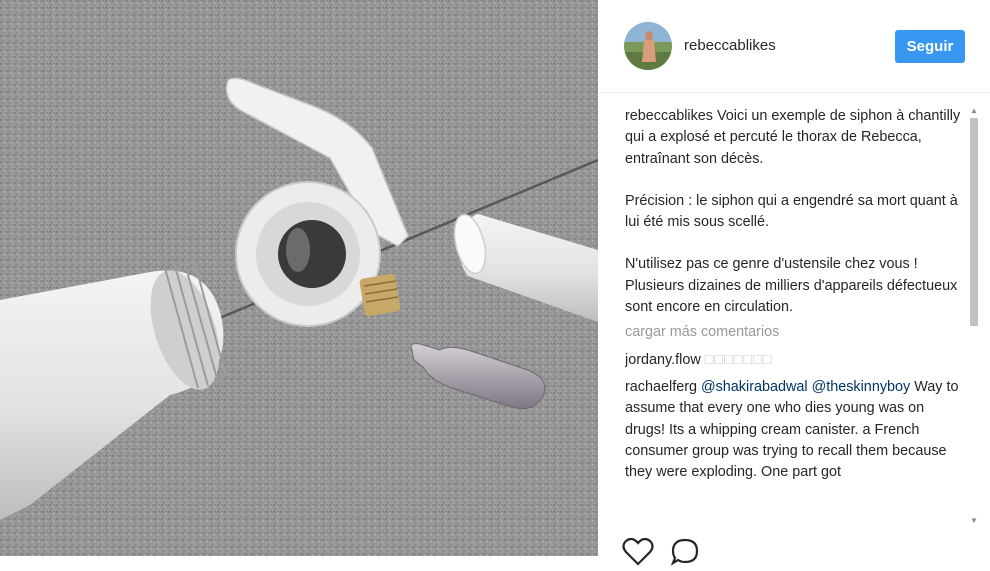 This screenshot has width=990, height=571. I want to click on post-actions, so click(682, 551).